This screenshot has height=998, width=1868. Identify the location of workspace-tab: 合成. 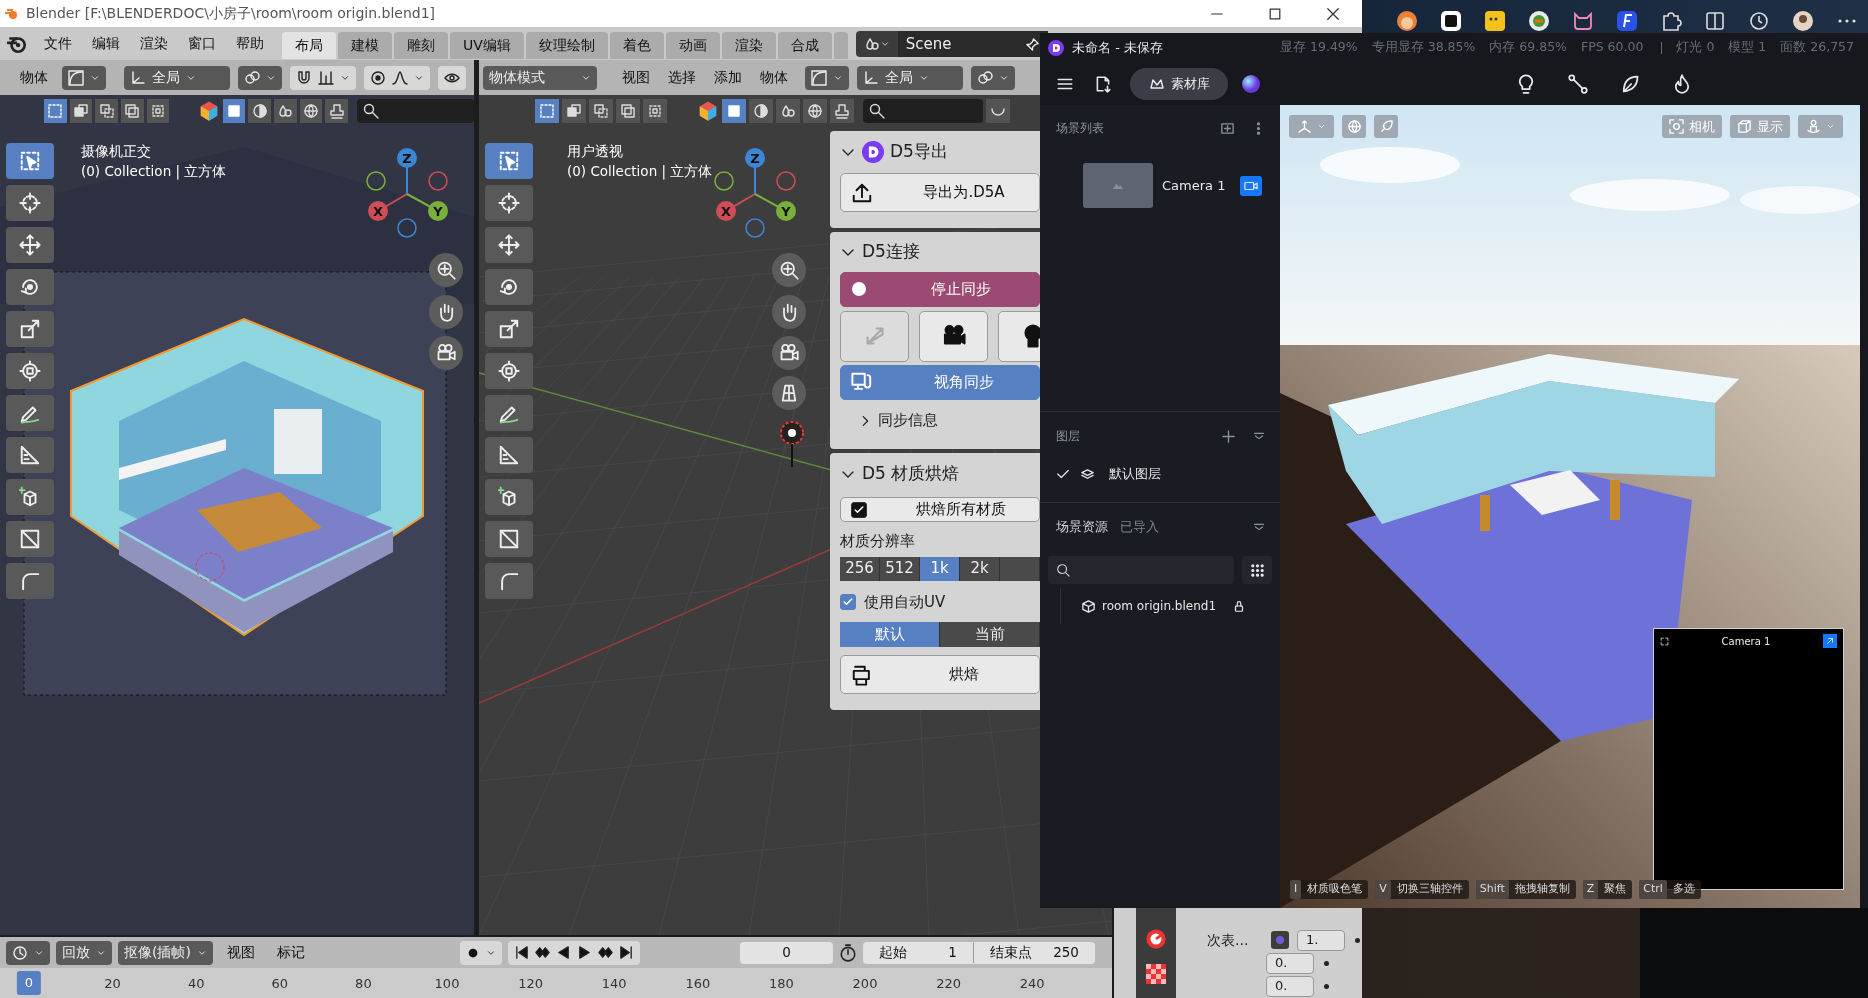
(804, 45).